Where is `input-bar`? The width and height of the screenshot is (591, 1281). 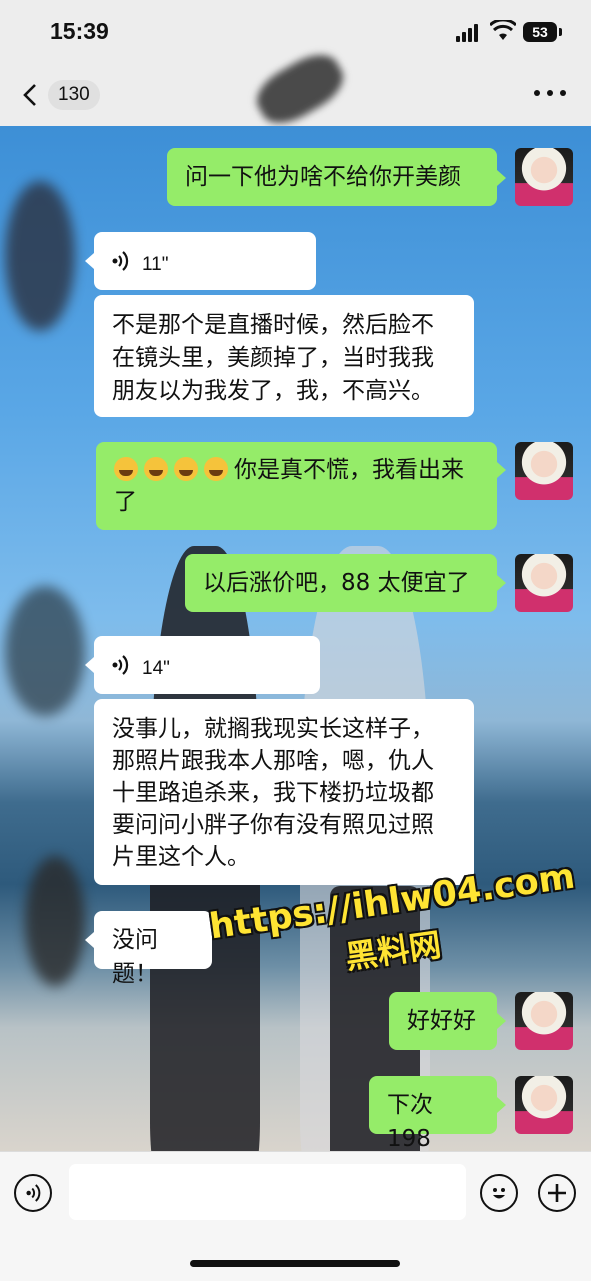
input-bar is located at coordinates (295, 1216).